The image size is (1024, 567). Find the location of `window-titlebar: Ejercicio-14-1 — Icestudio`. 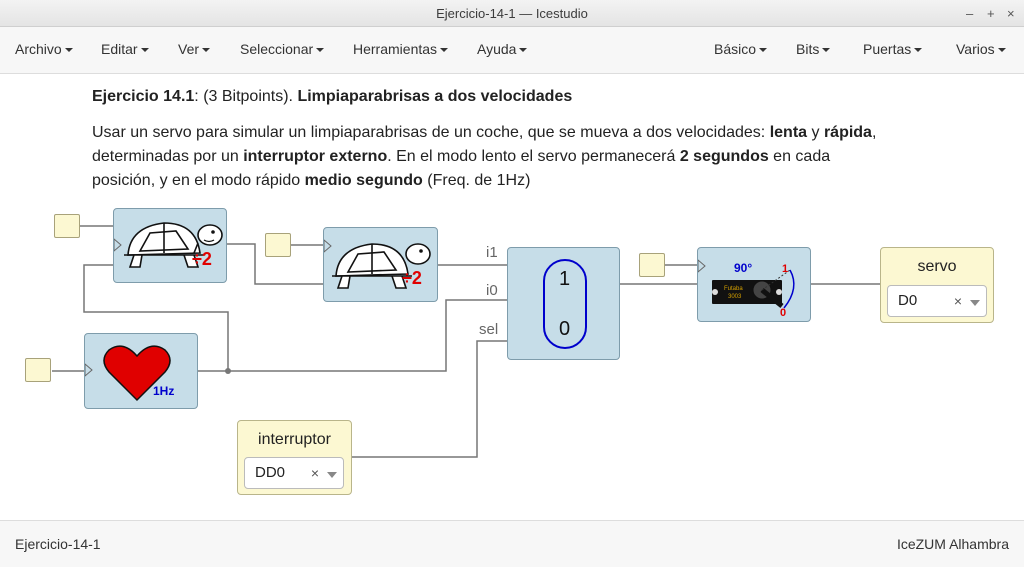

window-titlebar: Ejercicio-14-1 — Icestudio is located at coordinates (512, 13).